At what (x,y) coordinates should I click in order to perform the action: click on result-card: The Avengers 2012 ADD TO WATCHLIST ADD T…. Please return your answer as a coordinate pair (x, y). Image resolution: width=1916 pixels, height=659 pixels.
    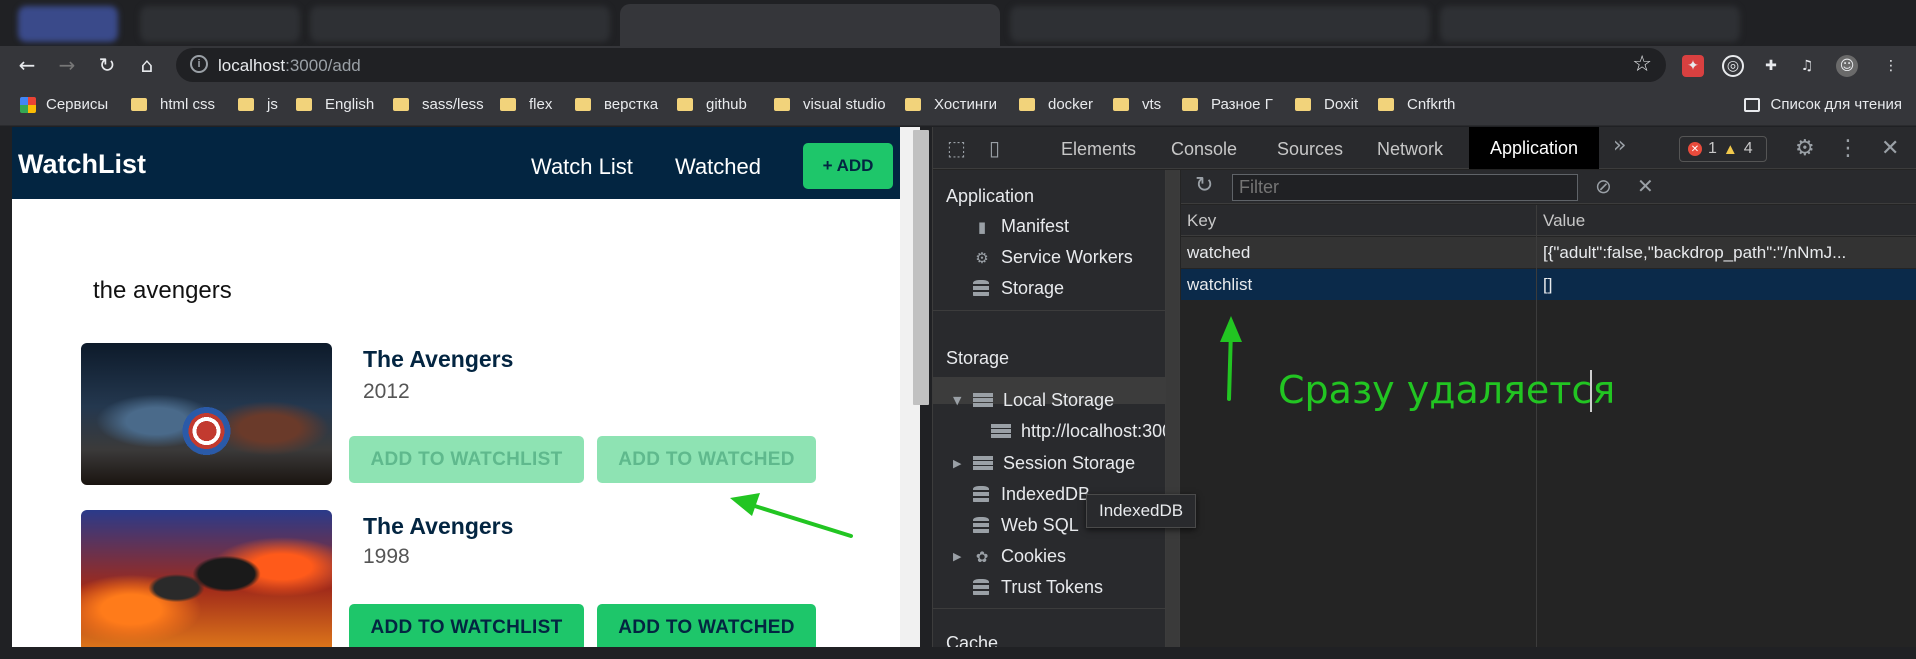
    Looking at the image, I should click on (471, 414).